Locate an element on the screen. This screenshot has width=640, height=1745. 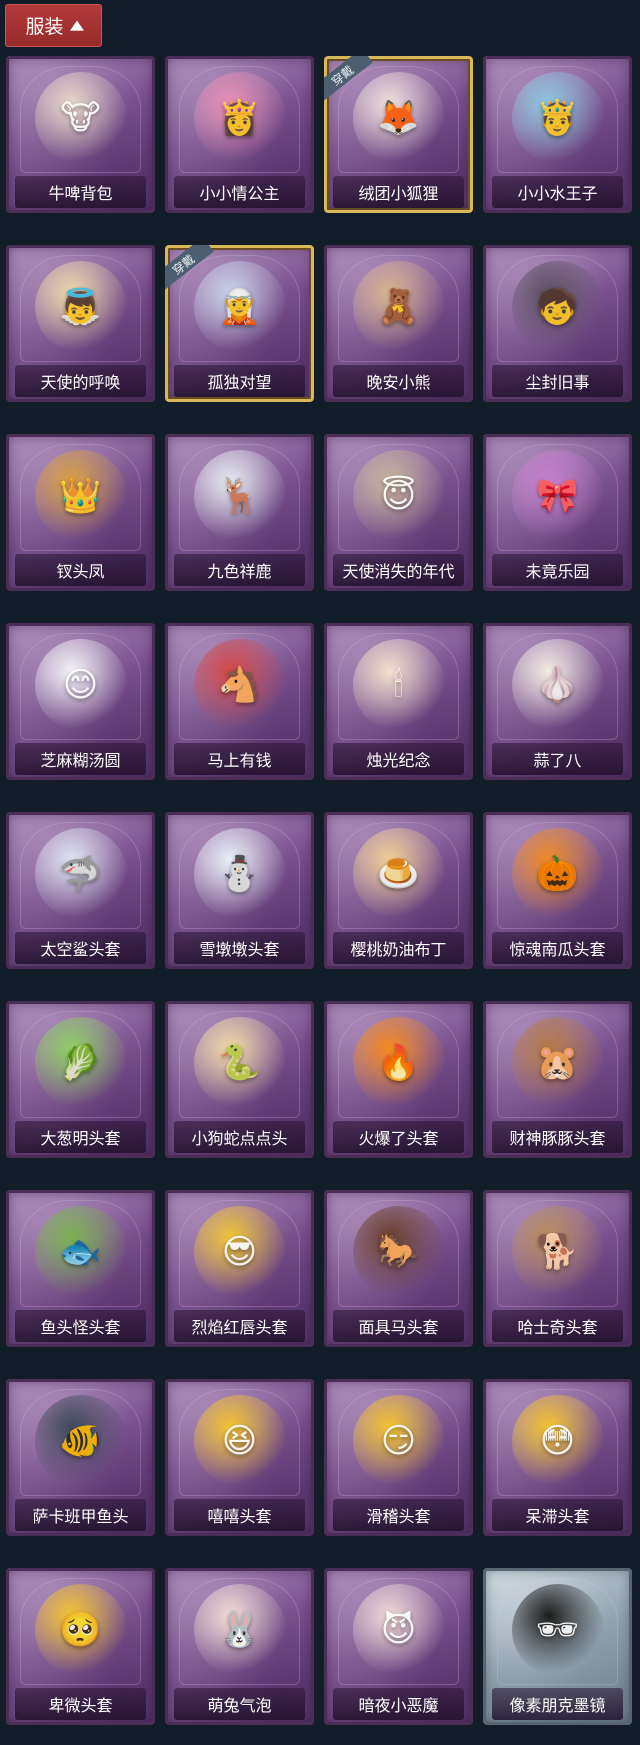
outfit-card: 👑 钗头凤 is located at coordinates (80, 512).